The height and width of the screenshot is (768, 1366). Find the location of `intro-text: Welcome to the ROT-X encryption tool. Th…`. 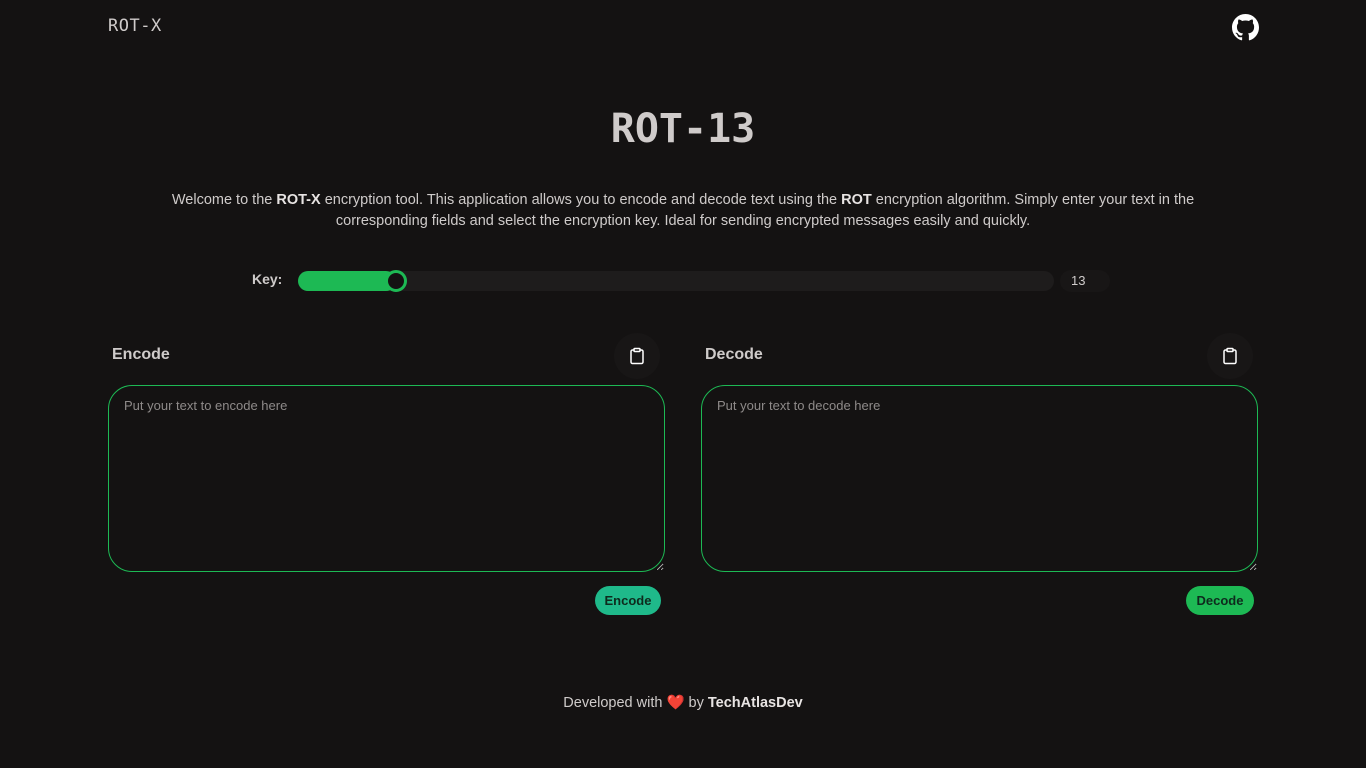

intro-text: Welcome to the ROT-X encryption tool. Th… is located at coordinates (683, 210).